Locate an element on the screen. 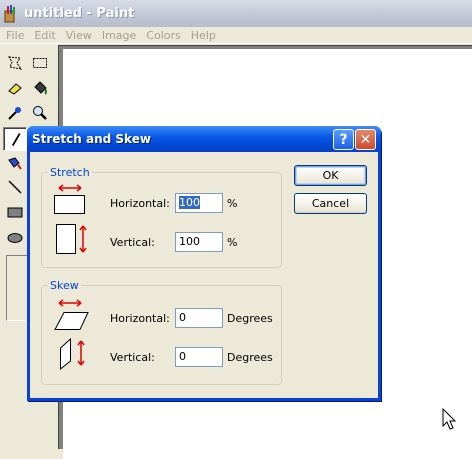 This screenshot has width=472, height=459. skew-vertical-unit: Degrees is located at coordinates (250, 357).